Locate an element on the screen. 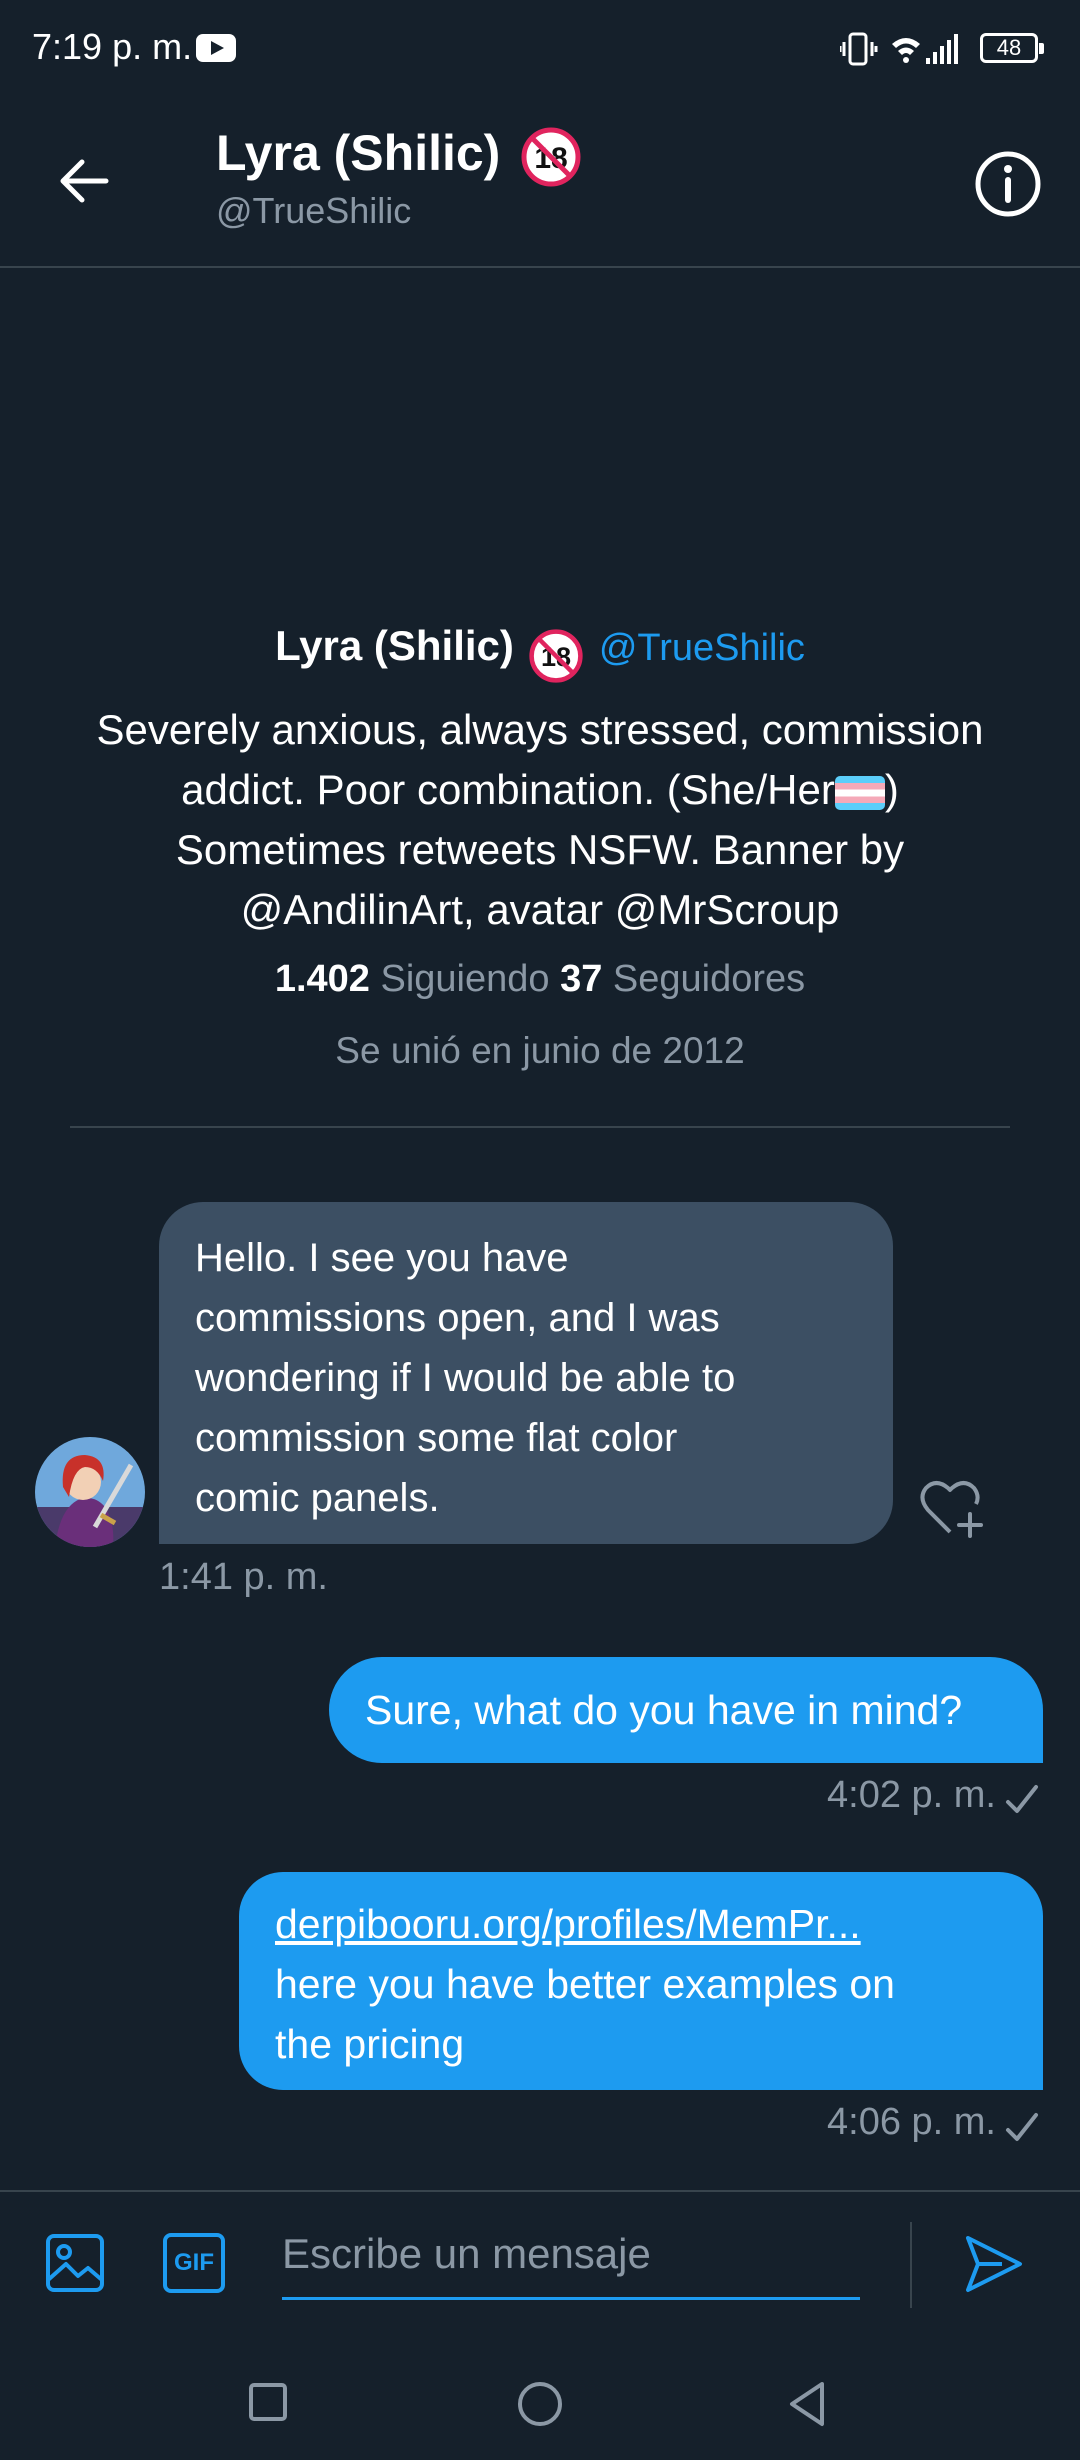 The height and width of the screenshot is (2460, 1080). message-time: 4:02 p. m. is located at coordinates (911, 1795).